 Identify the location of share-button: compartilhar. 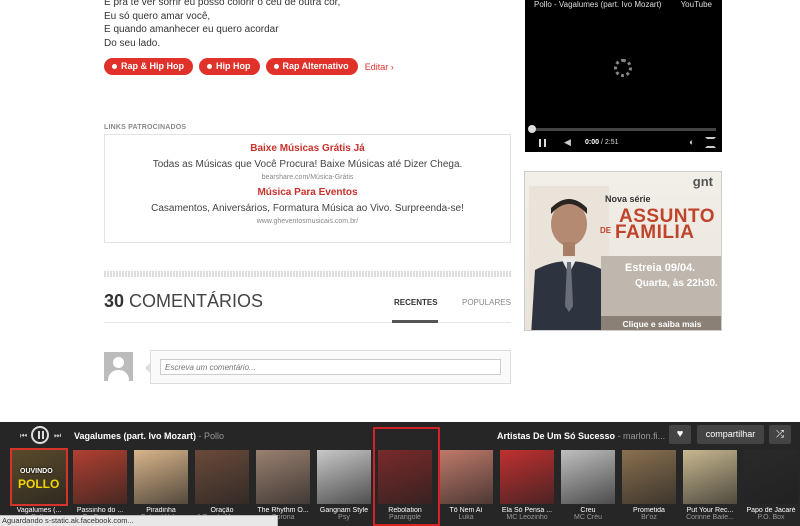
(730, 434).